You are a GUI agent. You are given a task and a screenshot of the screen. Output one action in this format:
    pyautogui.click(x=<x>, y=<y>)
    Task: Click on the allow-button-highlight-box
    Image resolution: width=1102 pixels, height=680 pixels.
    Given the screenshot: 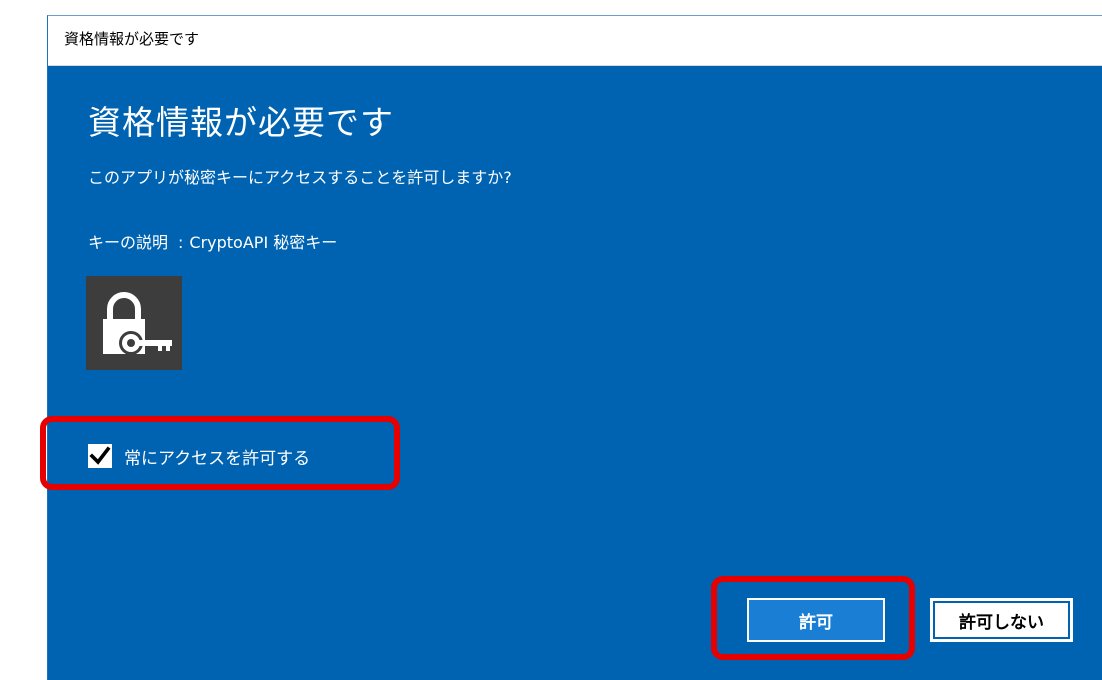 What is the action you would take?
    pyautogui.click(x=813, y=618)
    